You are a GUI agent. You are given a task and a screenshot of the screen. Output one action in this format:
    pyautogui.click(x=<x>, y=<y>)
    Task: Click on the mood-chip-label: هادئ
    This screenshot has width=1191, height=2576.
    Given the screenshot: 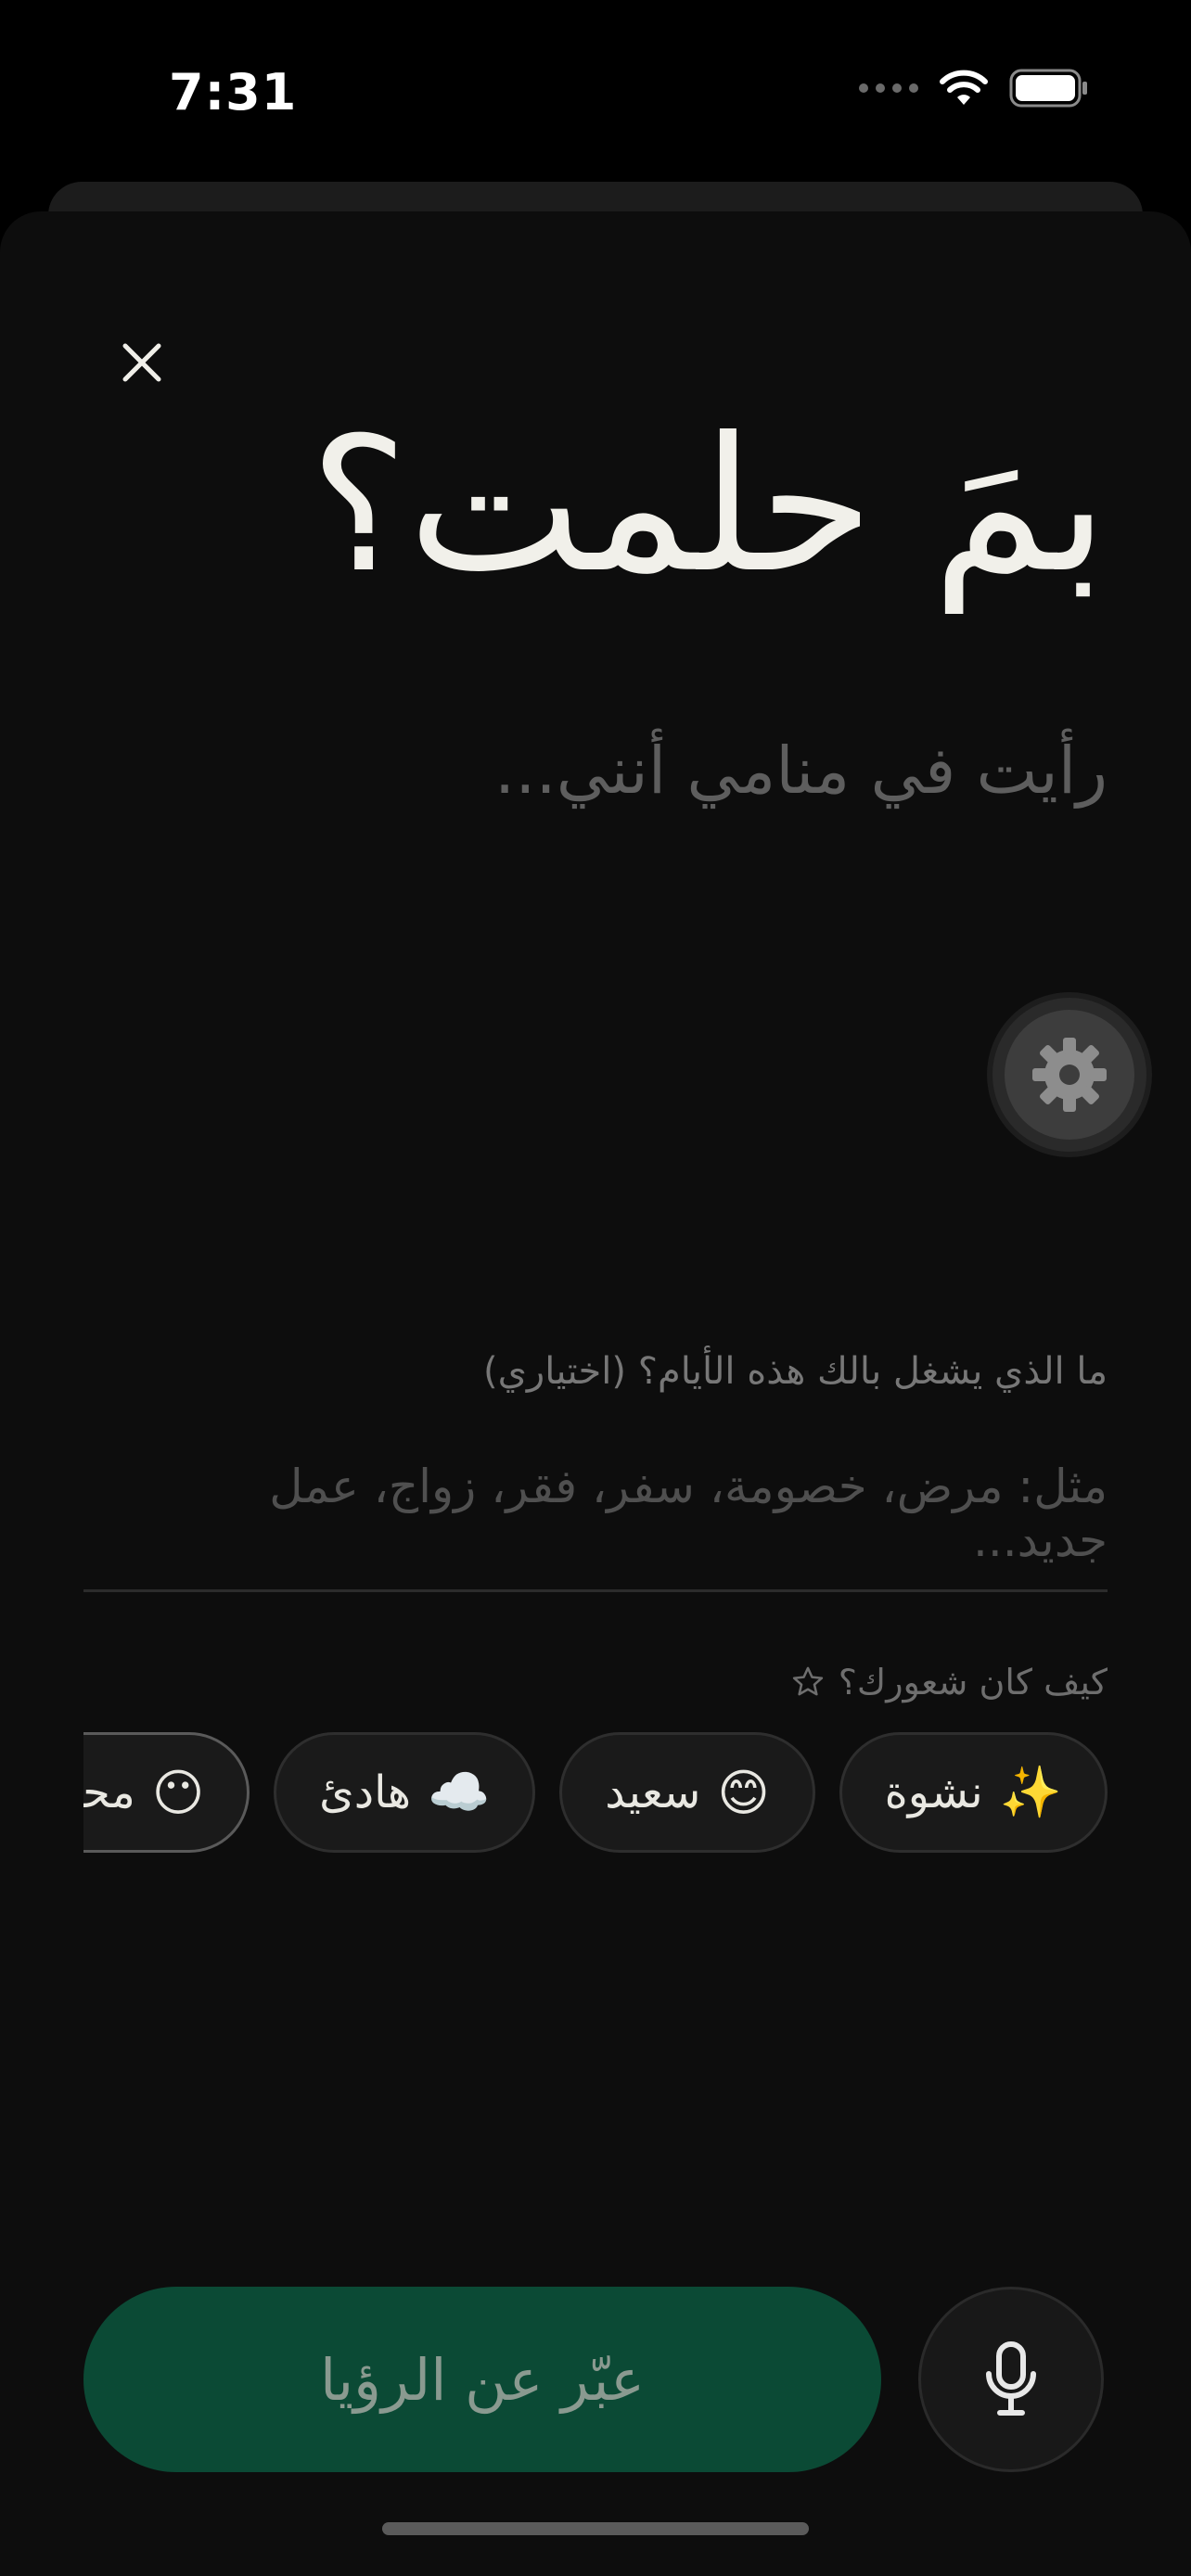 What is the action you would take?
    pyautogui.click(x=365, y=1792)
    